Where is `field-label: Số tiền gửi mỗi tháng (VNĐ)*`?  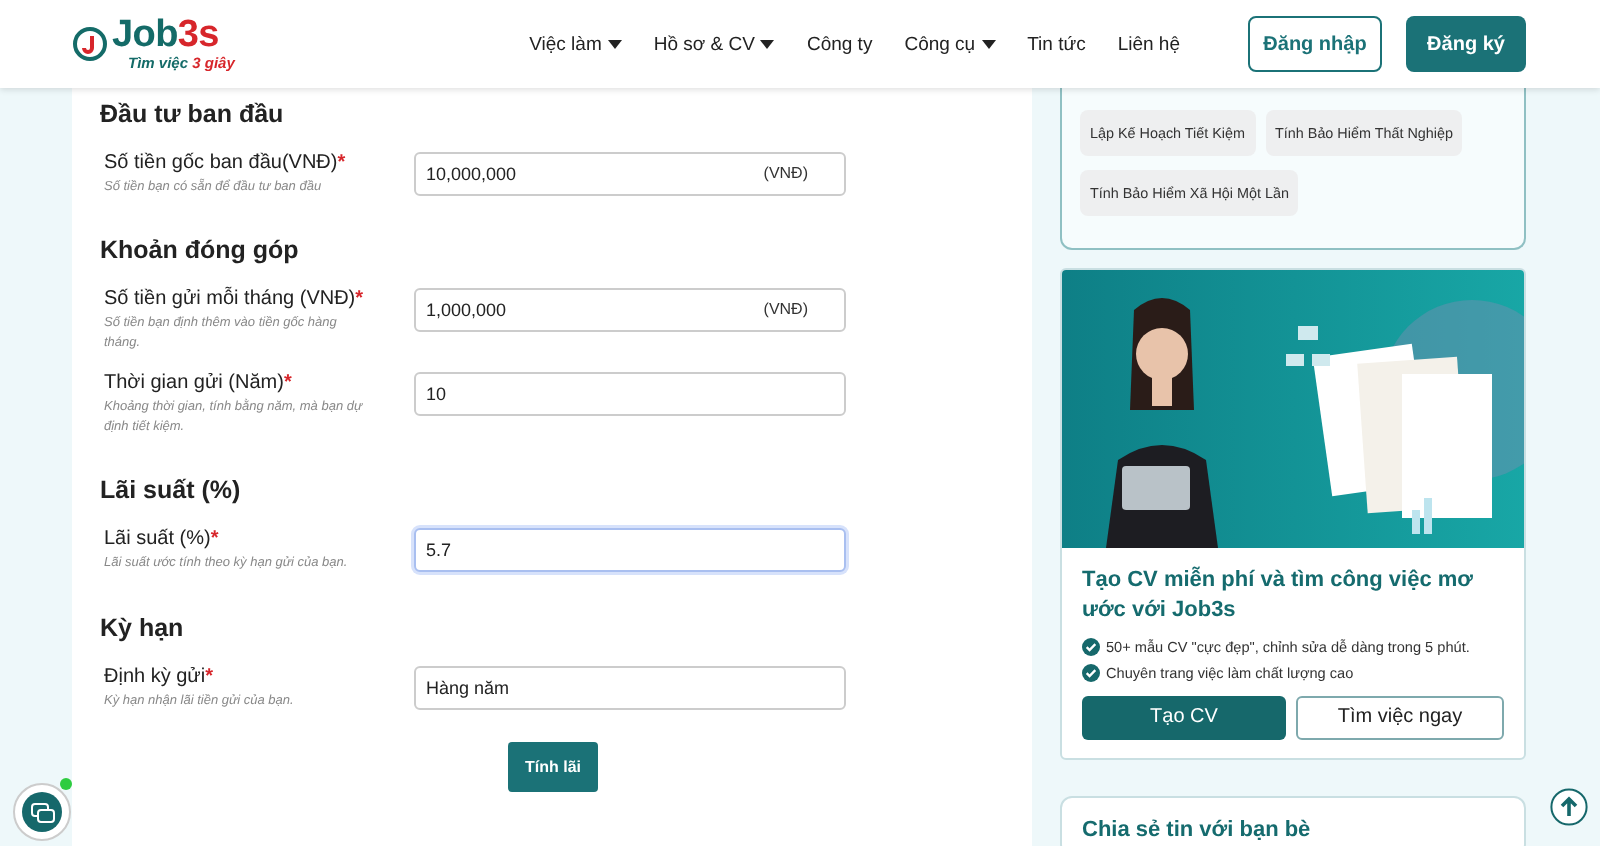 field-label: Số tiền gửi mỗi tháng (VNĐ)* is located at coordinates (235, 299).